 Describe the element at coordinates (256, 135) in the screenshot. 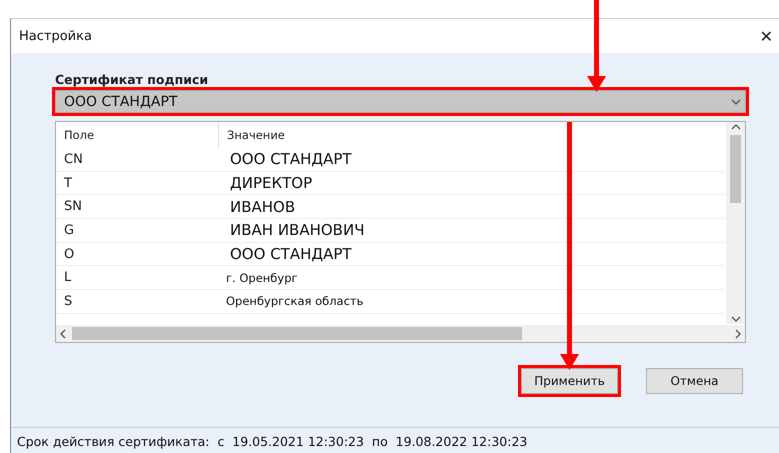

I see `column-header: Значение` at that location.